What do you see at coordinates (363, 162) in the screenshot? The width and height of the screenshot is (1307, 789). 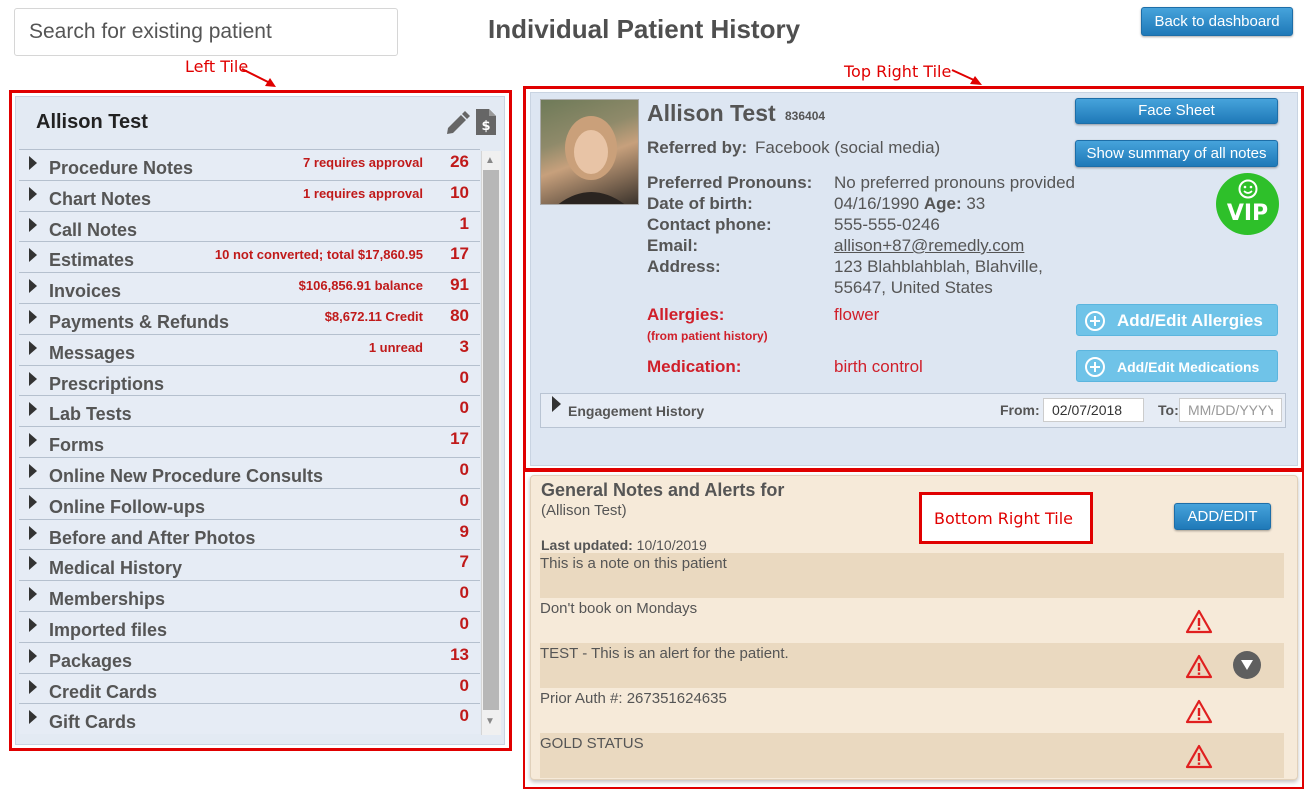 I see `history-item-note: 7 requires approval` at bounding box center [363, 162].